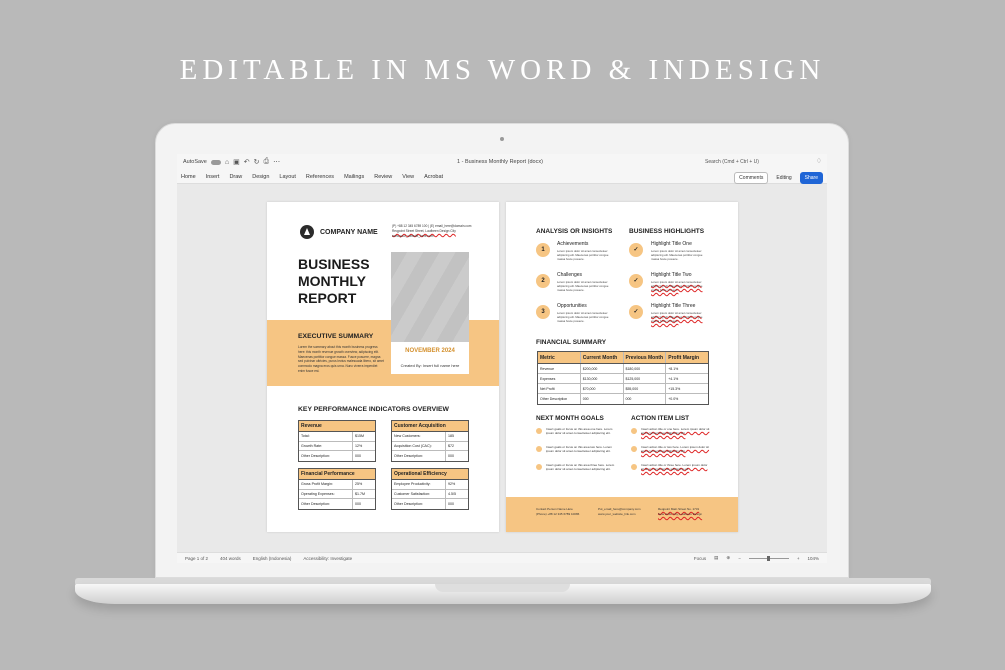  Describe the element at coordinates (602, 378) in the screenshot. I see `table-cell: $130,000` at that location.